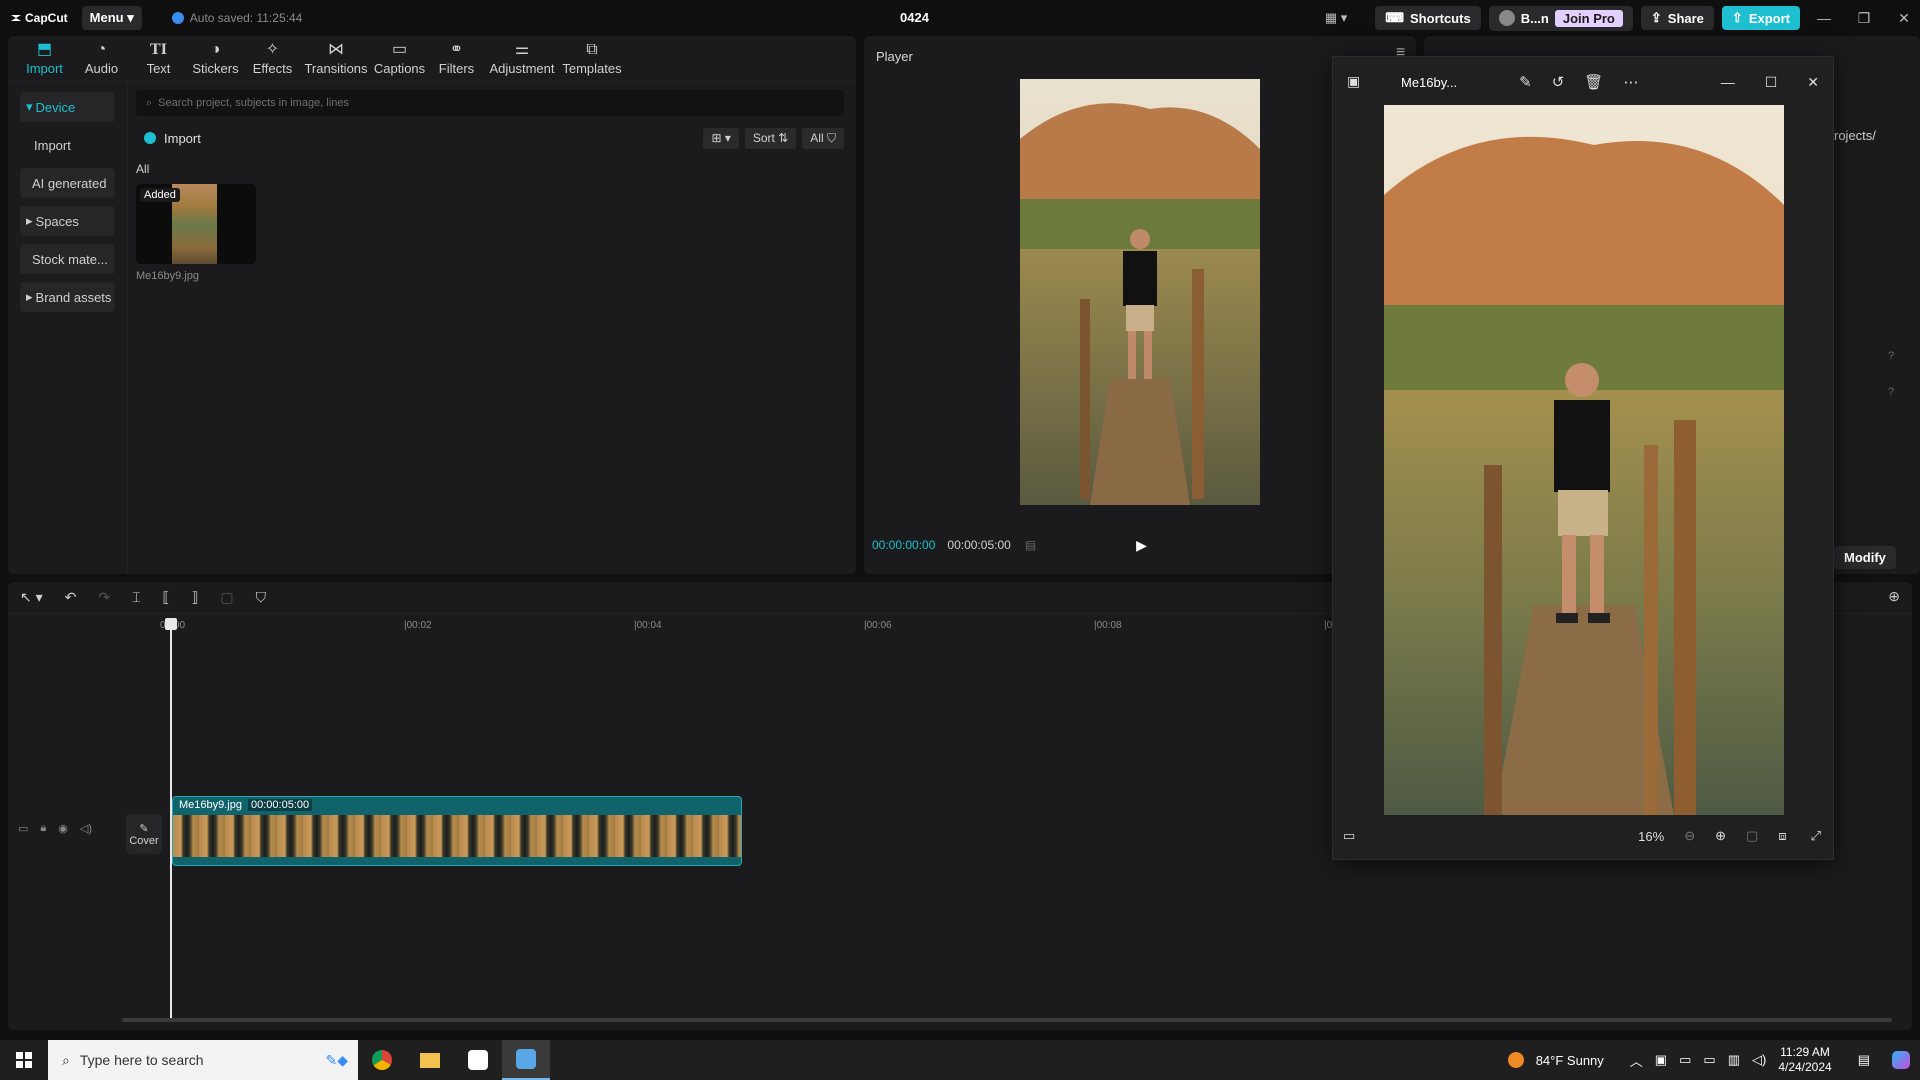 The width and height of the screenshot is (1920, 1080). I want to click on layout-icon: ▦ ▾, so click(1336, 18).